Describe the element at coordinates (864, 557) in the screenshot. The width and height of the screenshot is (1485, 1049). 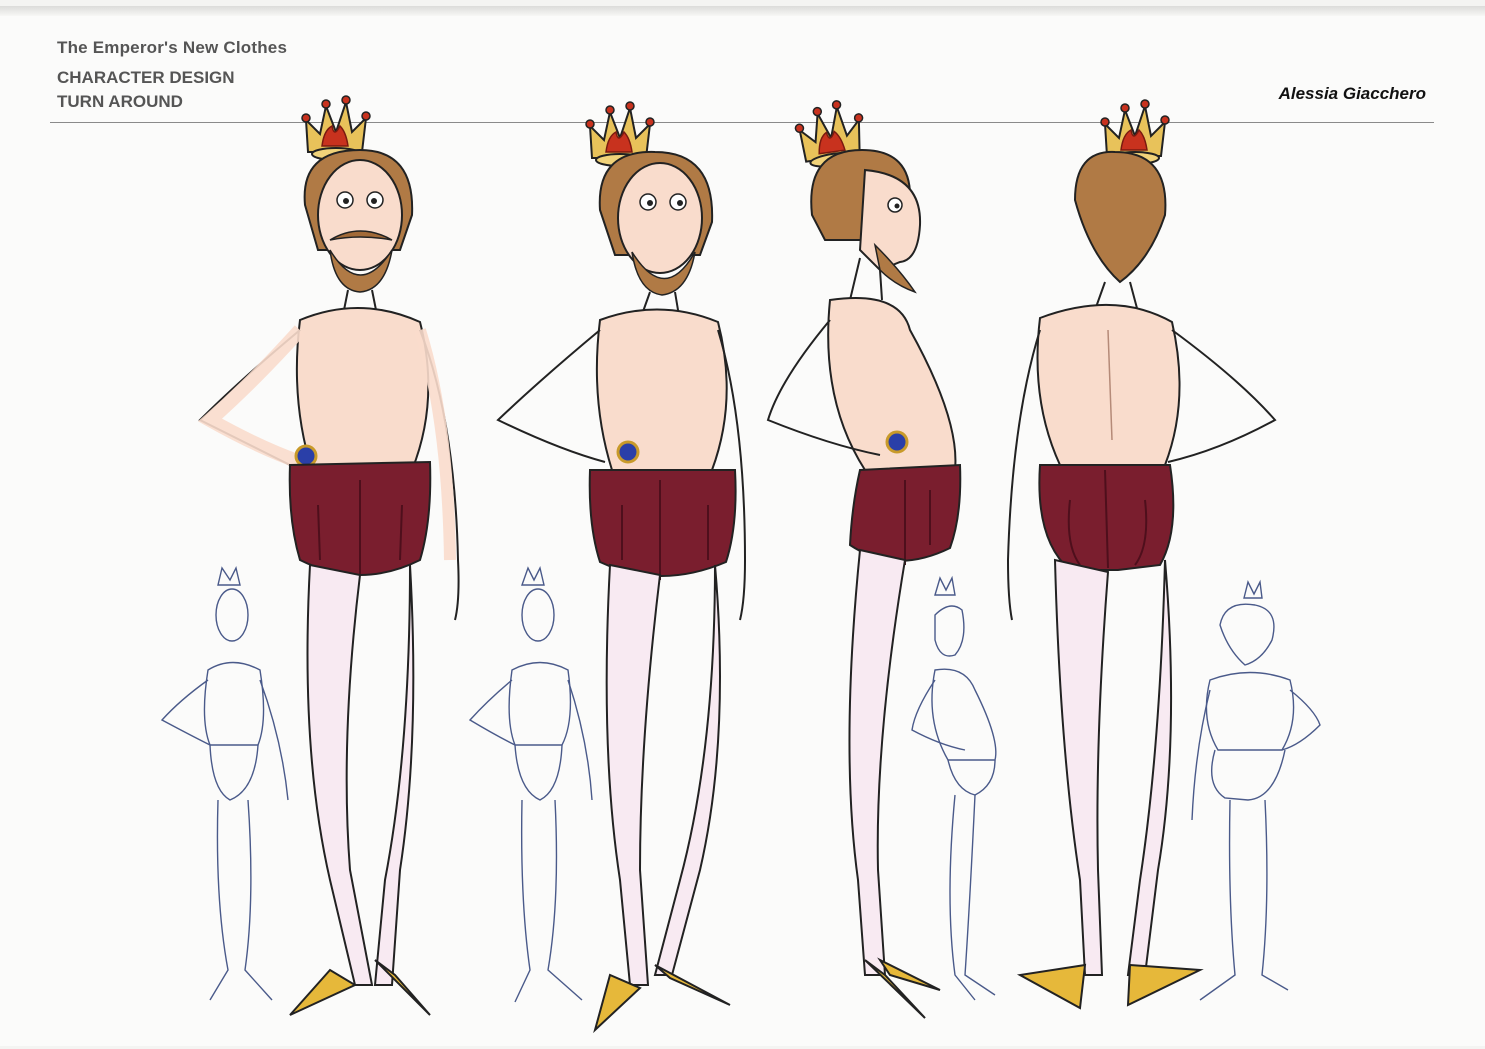
I see `side-view-figure` at that location.